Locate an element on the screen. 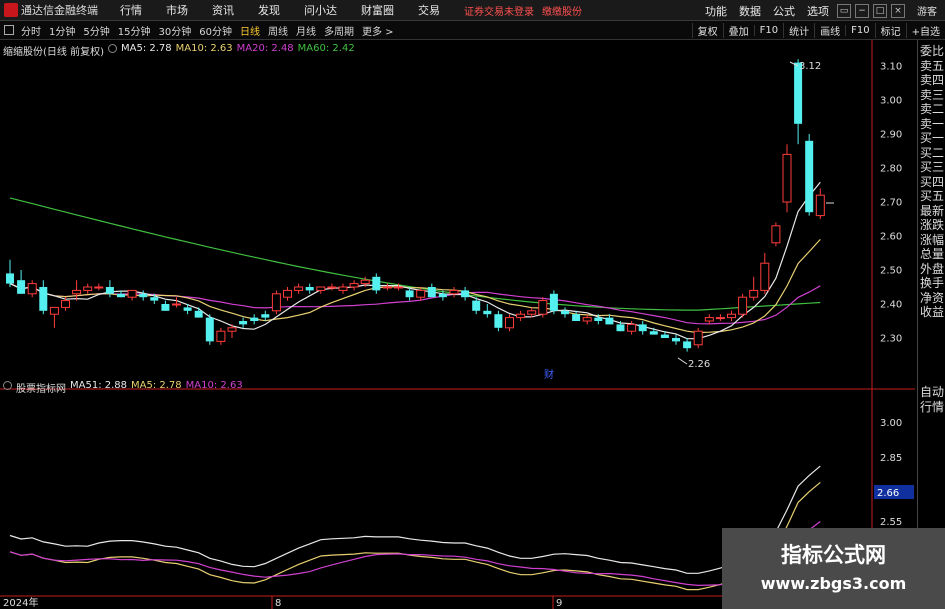 The width and height of the screenshot is (945, 609). maximize-icon: □ is located at coordinates (880, 10).